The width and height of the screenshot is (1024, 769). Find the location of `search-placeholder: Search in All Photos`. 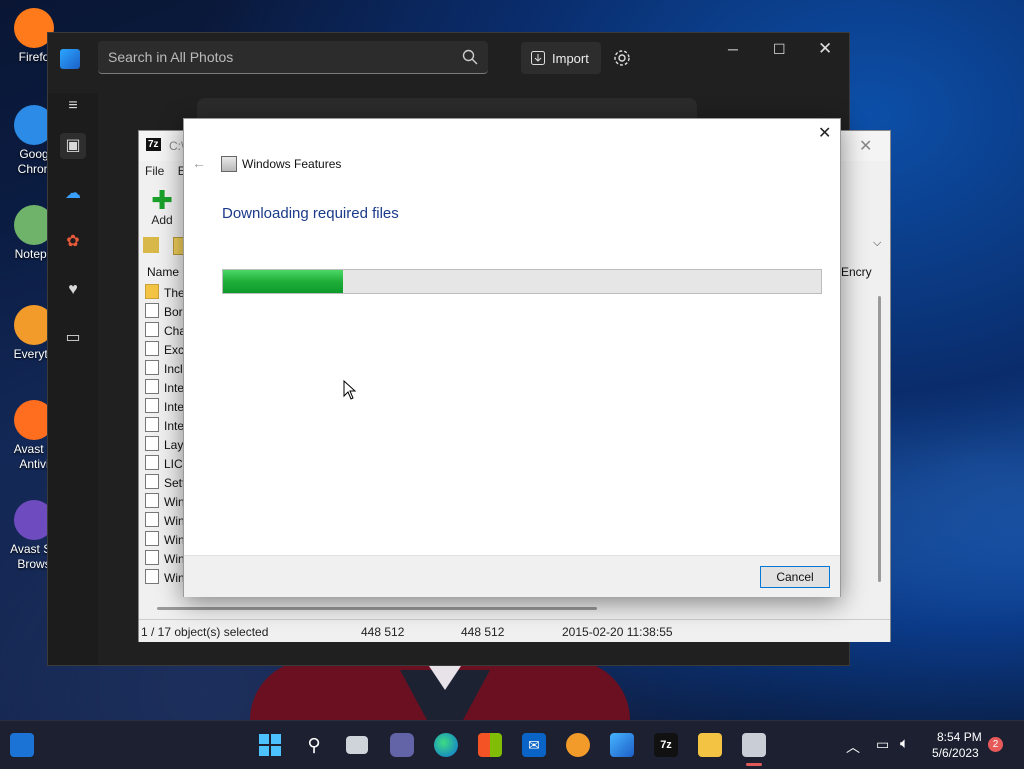

search-placeholder: Search in All Photos is located at coordinates (171, 57).